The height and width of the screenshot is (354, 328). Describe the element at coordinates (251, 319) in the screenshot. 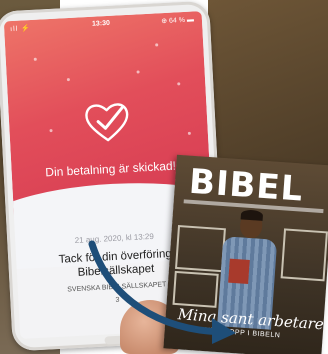

I see `magazine-subtitle: Mina sant arbetare` at that location.